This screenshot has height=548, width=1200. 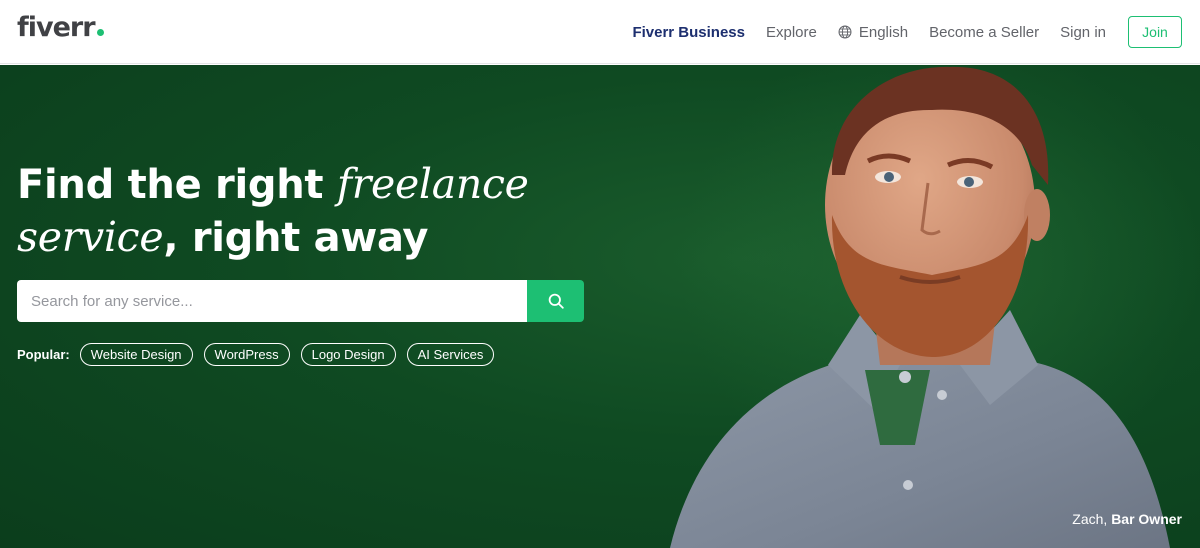 What do you see at coordinates (432, 184) in the screenshot?
I see `headline-italic-freelance: freelance` at bounding box center [432, 184].